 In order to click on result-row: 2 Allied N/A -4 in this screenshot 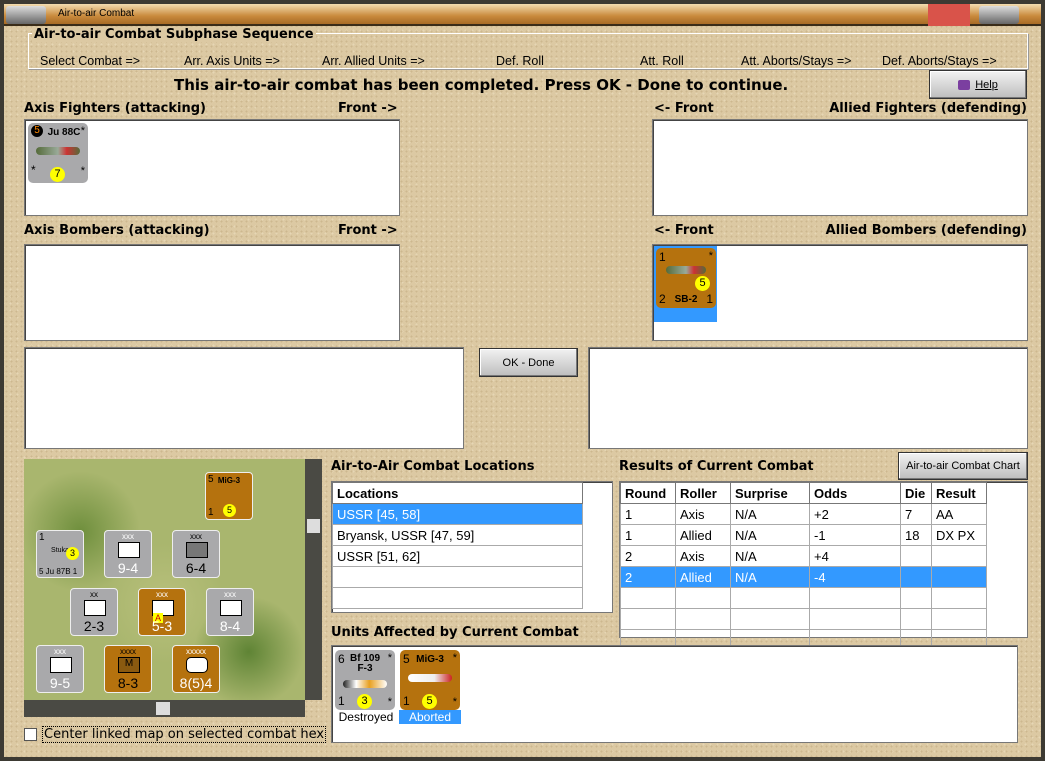, I will do `click(803, 577)`.